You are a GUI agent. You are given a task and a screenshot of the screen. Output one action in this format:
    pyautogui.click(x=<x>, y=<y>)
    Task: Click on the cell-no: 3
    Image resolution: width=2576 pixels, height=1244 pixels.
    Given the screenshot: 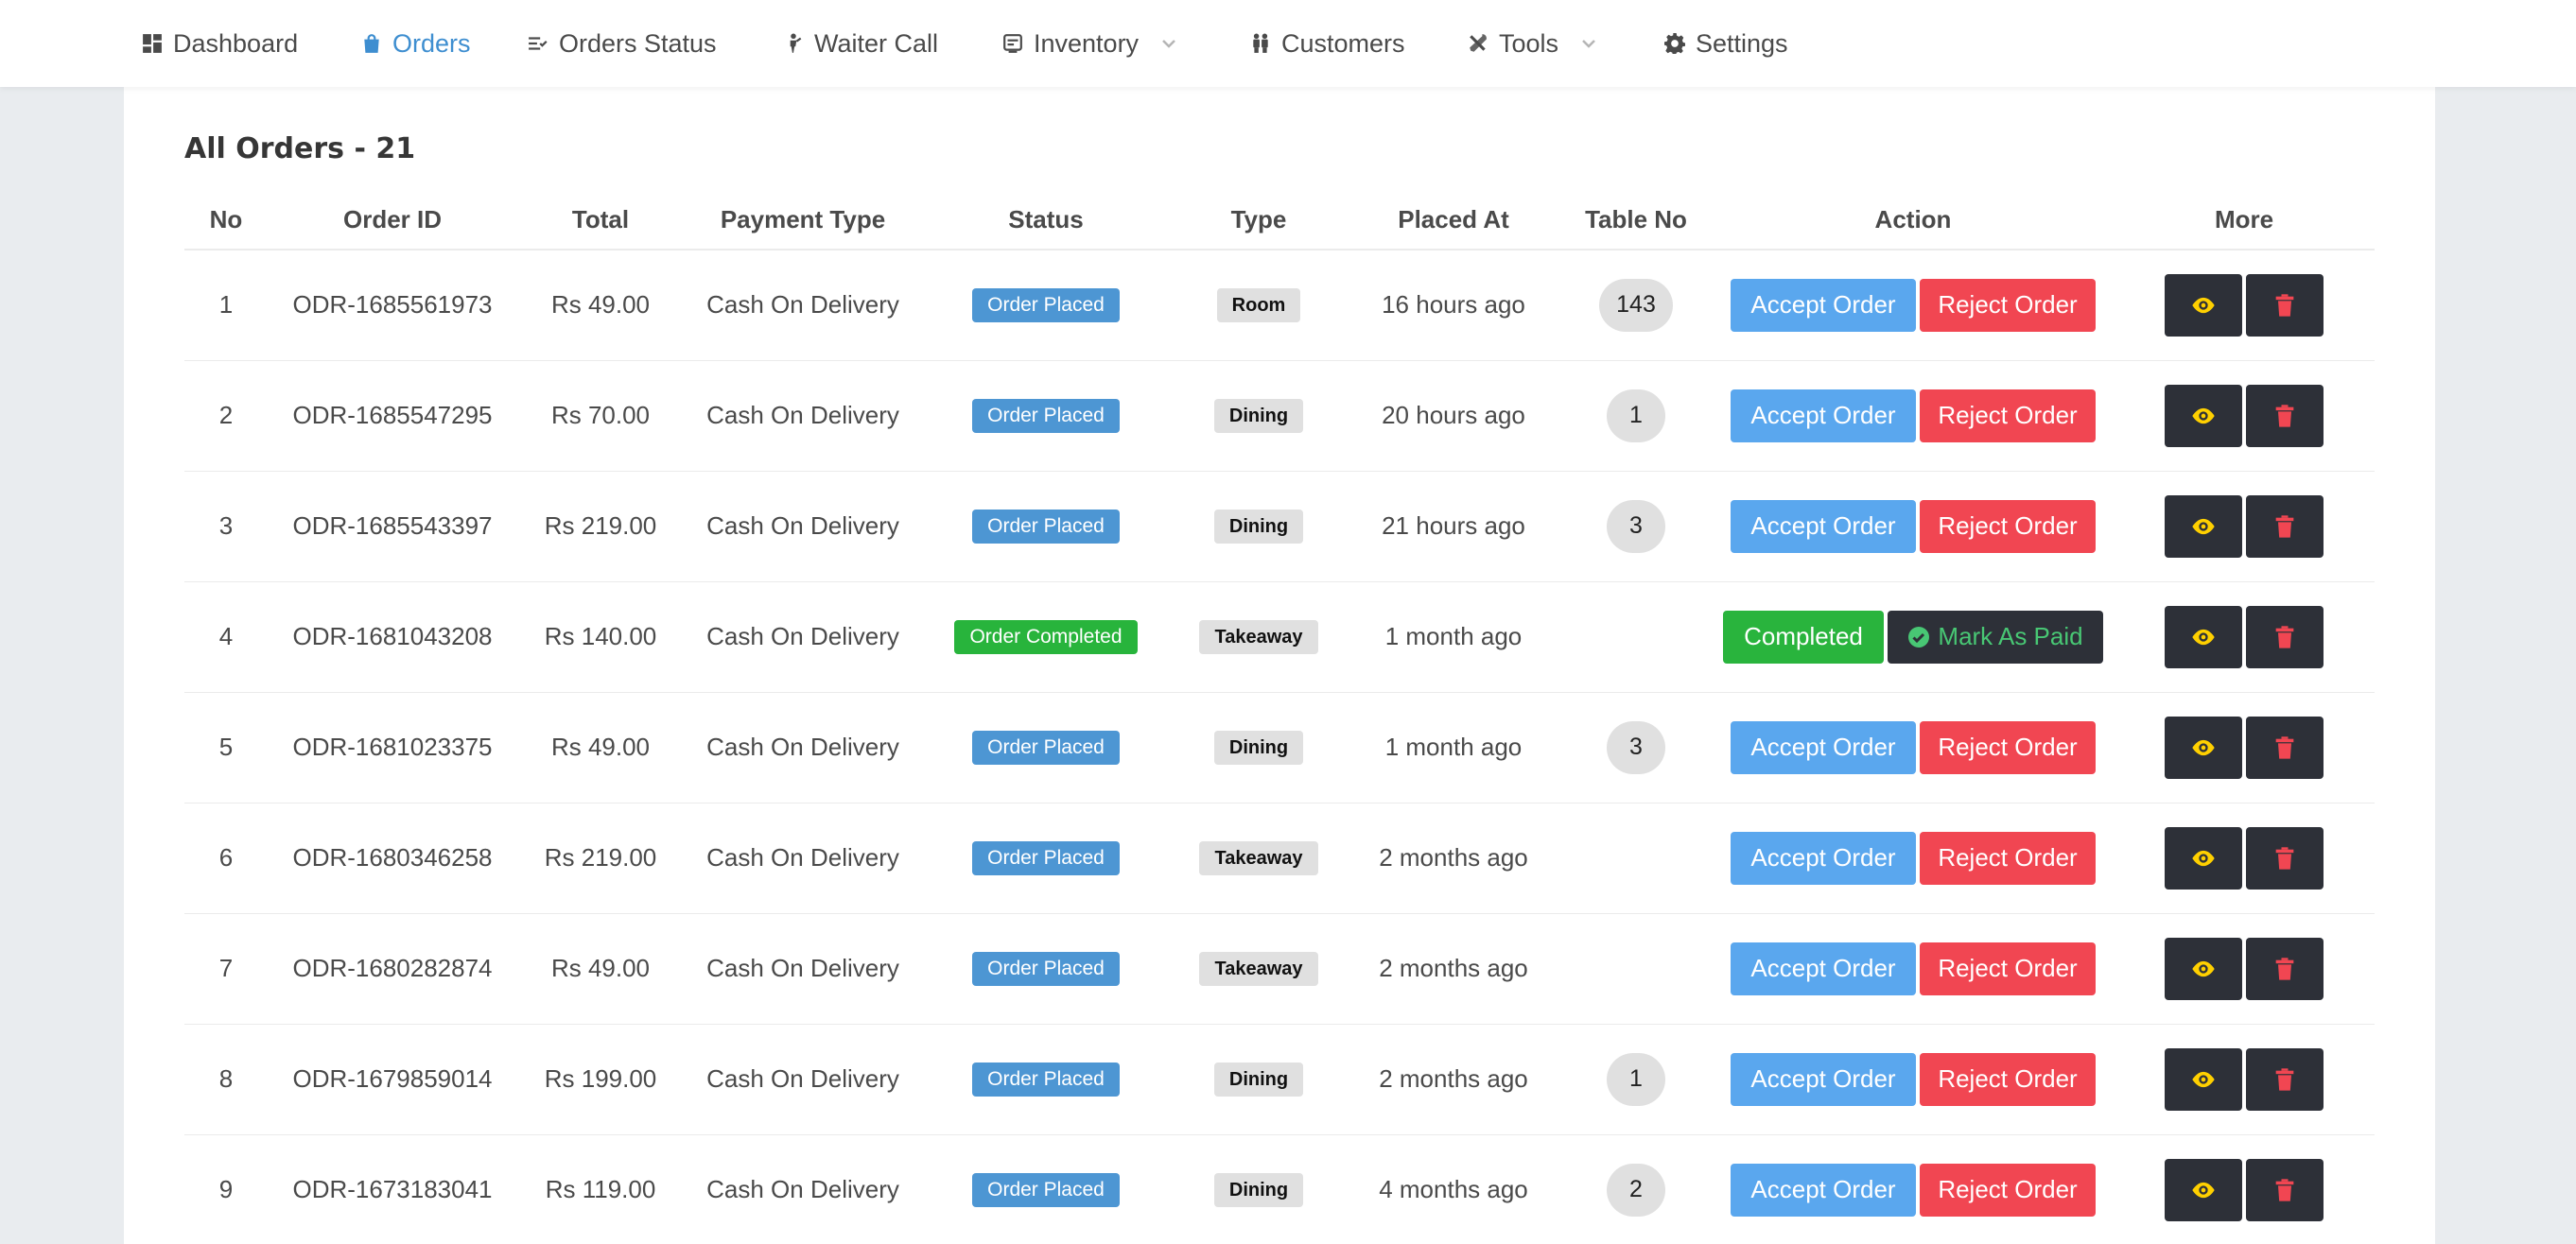 What is the action you would take?
    pyautogui.click(x=226, y=526)
    